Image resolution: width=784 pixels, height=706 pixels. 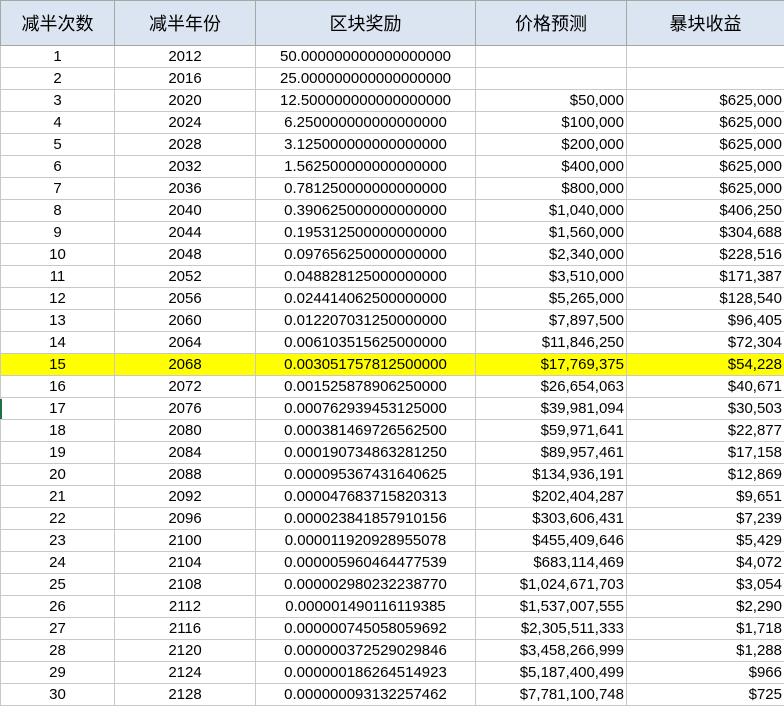 What do you see at coordinates (551, 167) in the screenshot?
I see `cell-price-forecast: $400,000` at bounding box center [551, 167].